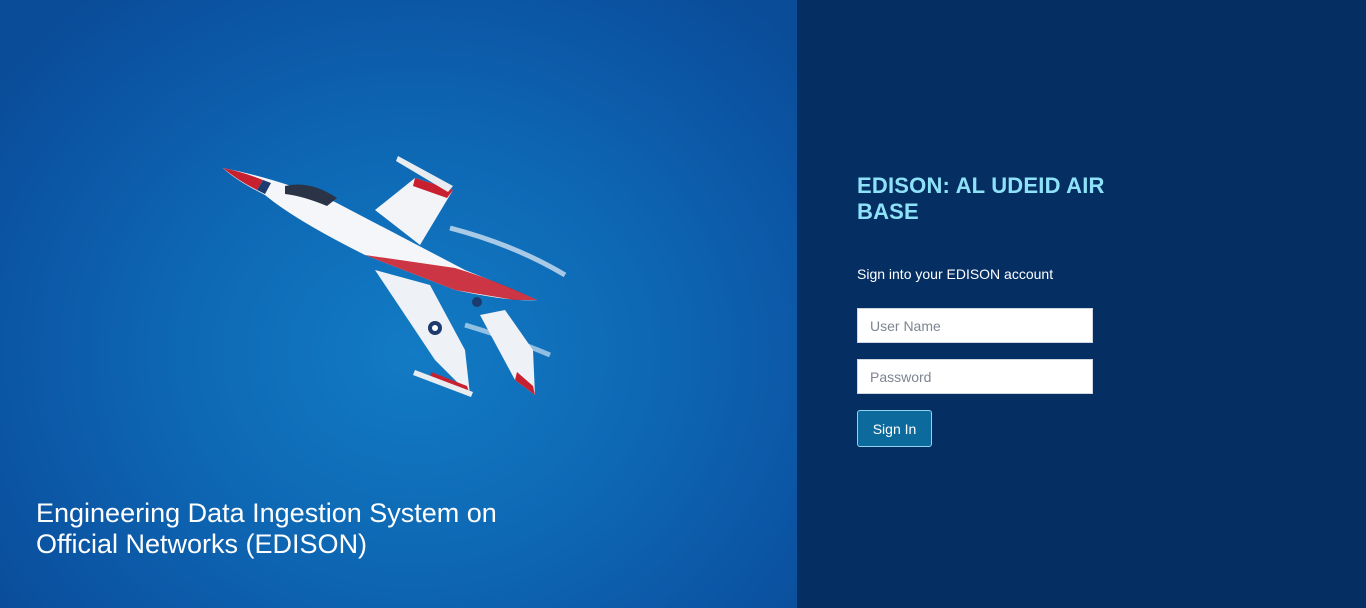  Describe the element at coordinates (981, 198) in the screenshot. I see `site-title: EDISON: AL UDEID AIR BASE` at that location.